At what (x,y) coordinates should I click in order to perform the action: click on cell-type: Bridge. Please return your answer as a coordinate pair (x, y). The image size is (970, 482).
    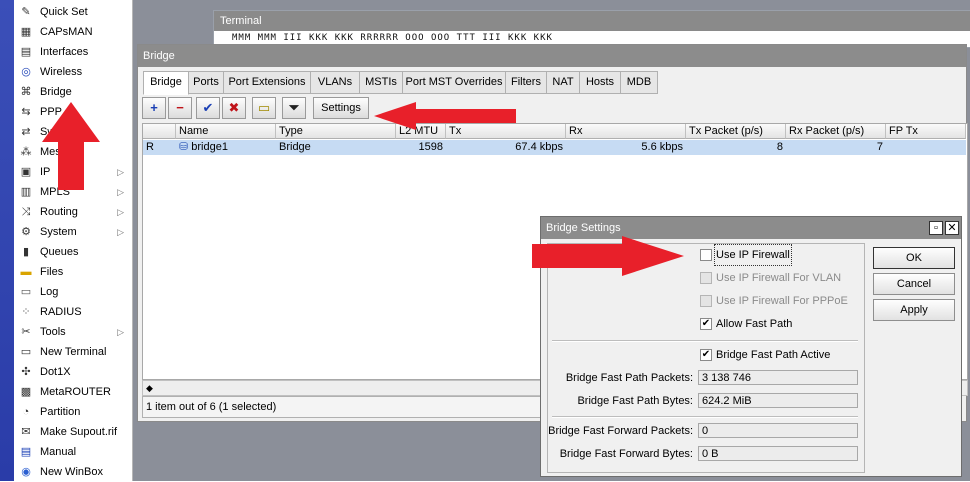
    Looking at the image, I should click on (336, 147).